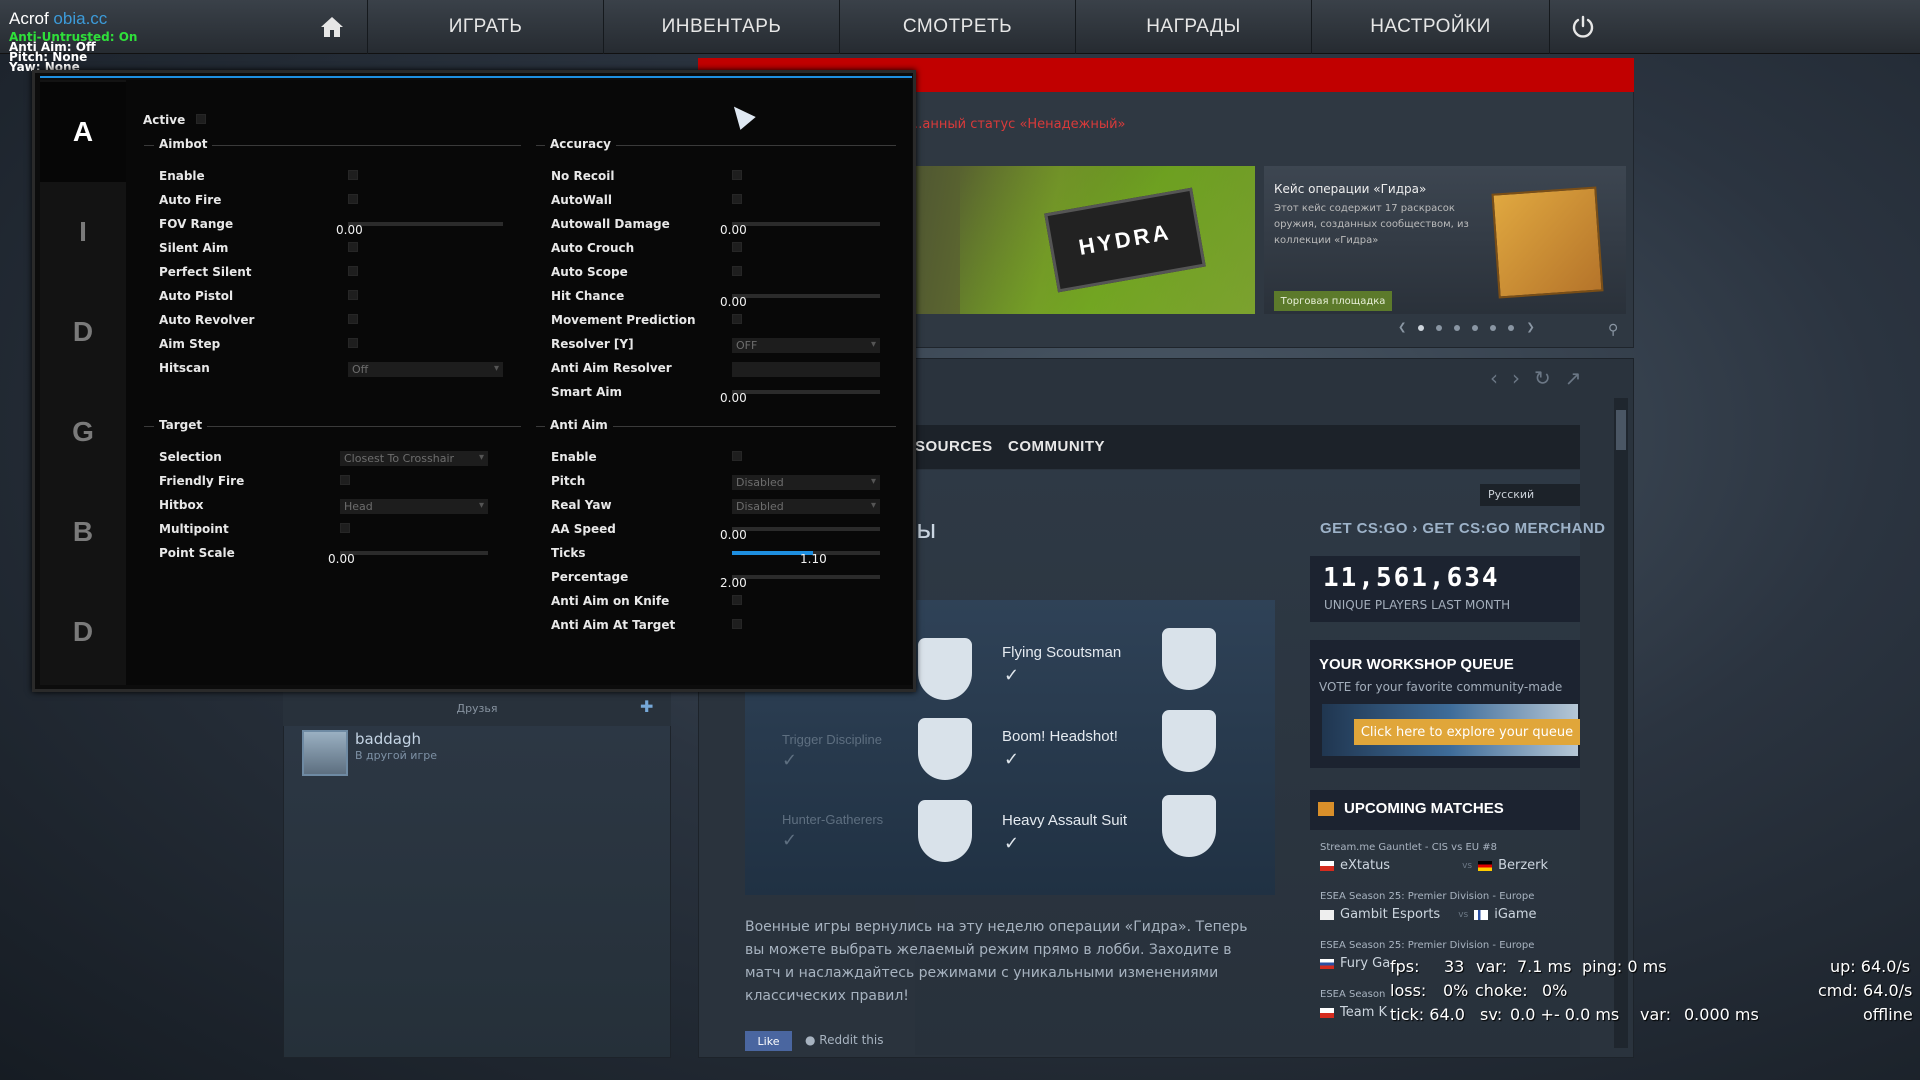 The width and height of the screenshot is (1920, 1080). Describe the element at coordinates (486, 27) in the screenshot. I see `nav-play: ИГРАТЬ` at that location.